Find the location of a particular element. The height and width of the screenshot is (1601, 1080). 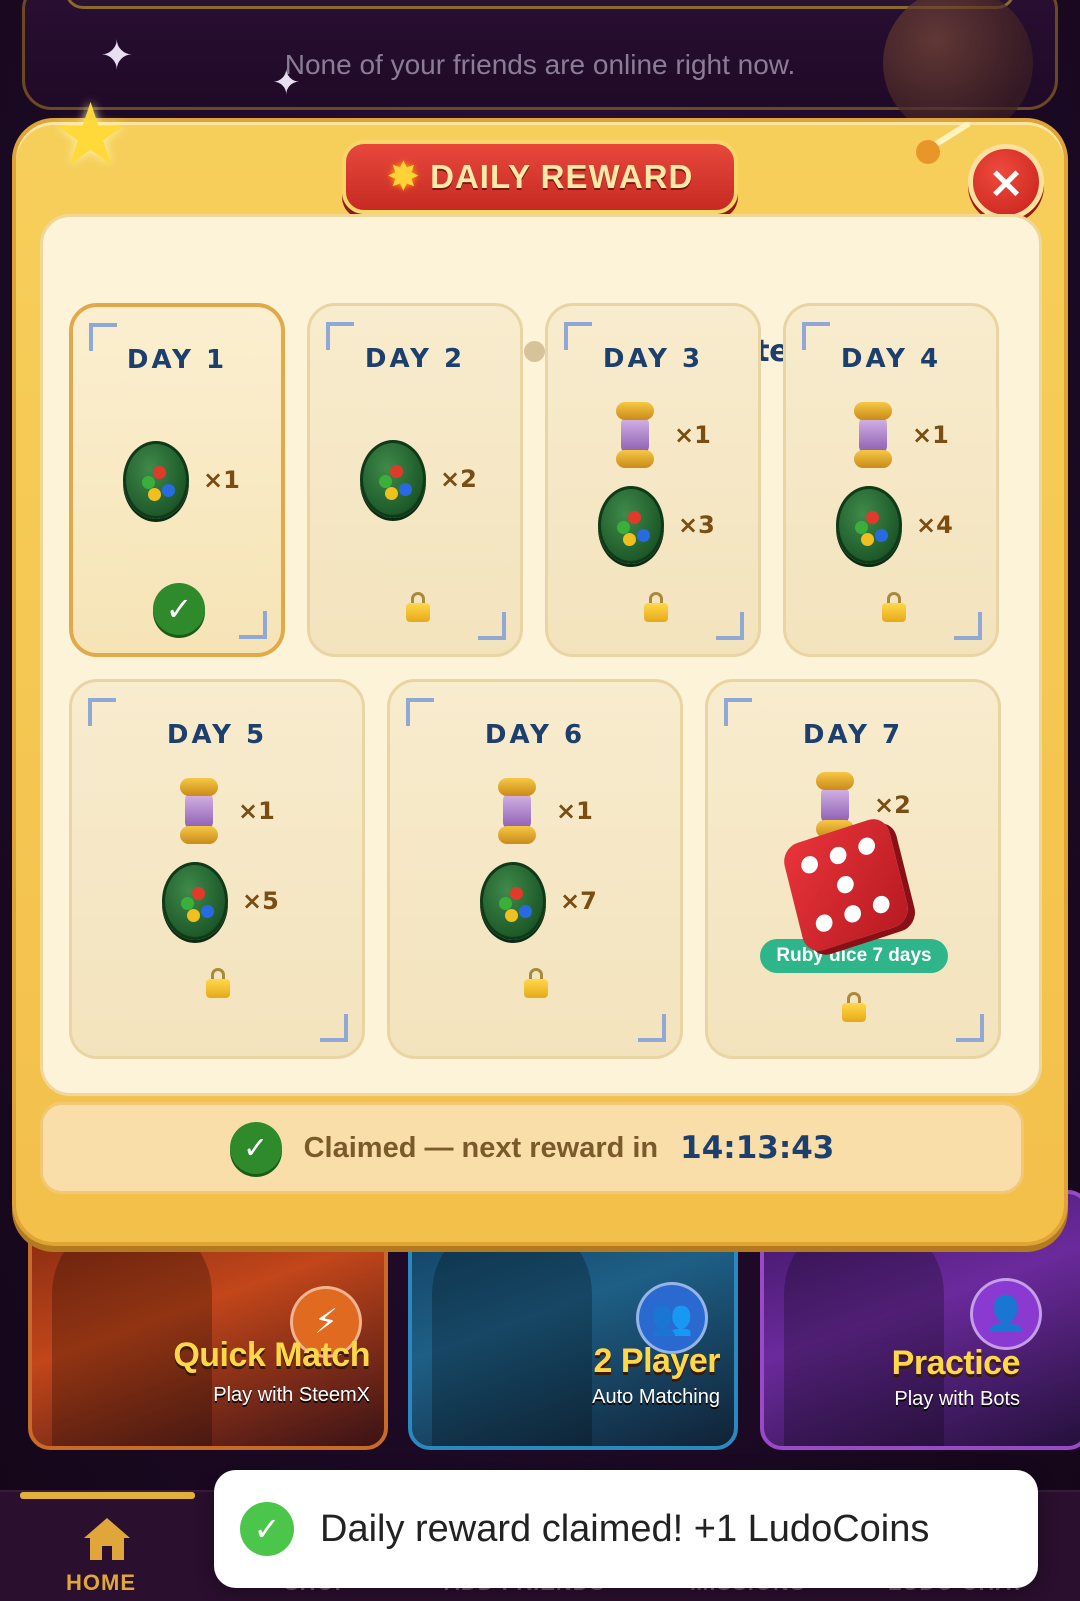

reward-quantity: ×3 is located at coordinates (696, 525).